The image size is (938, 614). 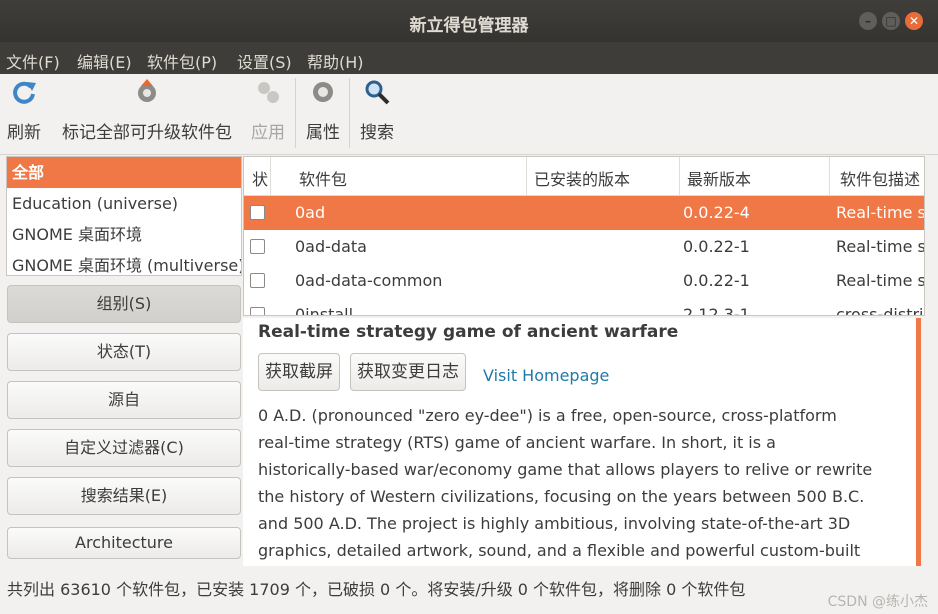 What do you see at coordinates (24, 92) in the screenshot?
I see `refresh-icon` at bounding box center [24, 92].